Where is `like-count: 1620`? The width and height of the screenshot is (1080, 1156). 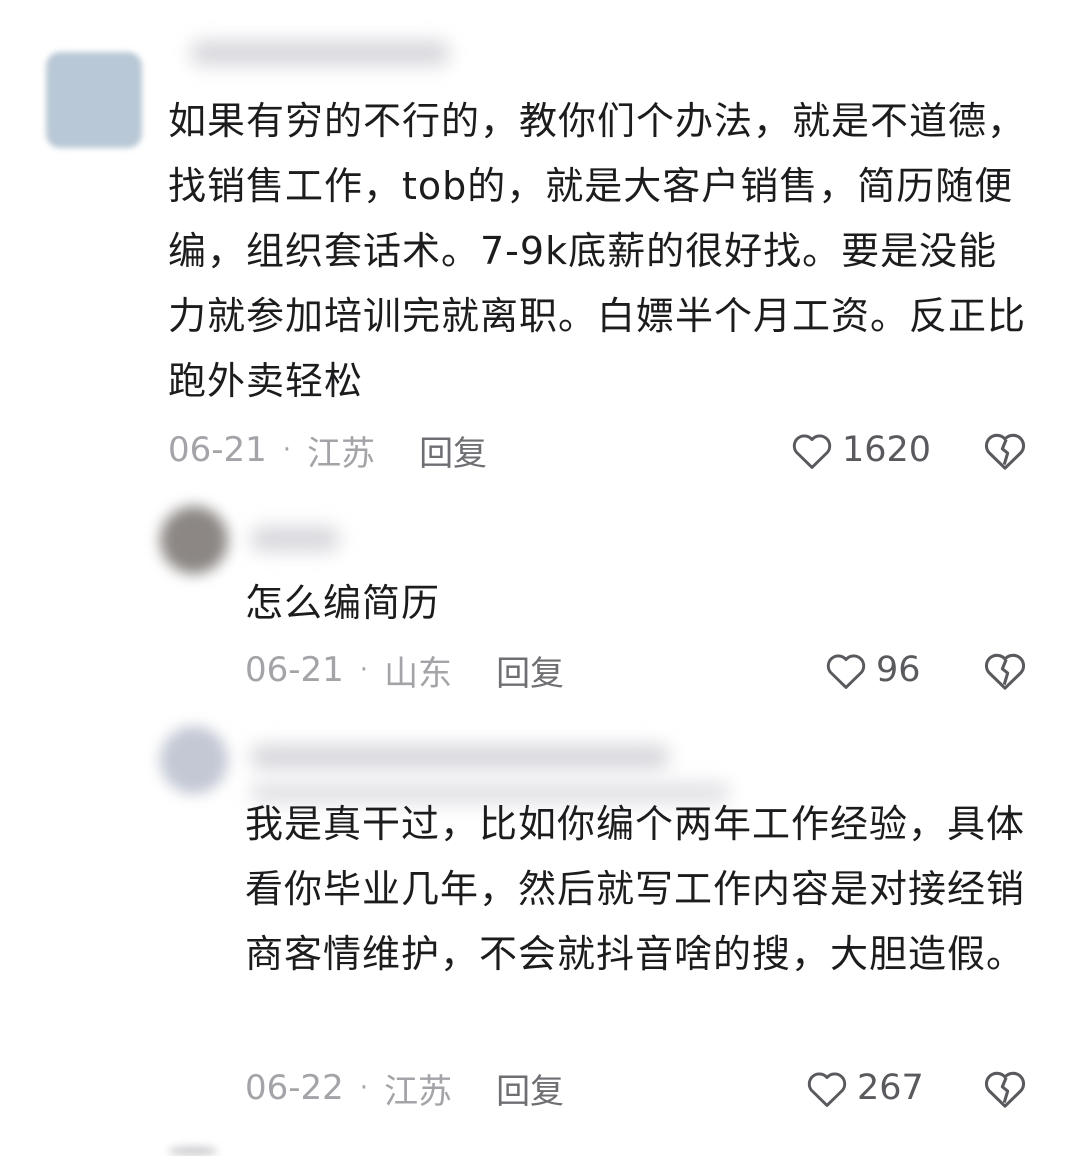
like-count: 1620 is located at coordinates (887, 450).